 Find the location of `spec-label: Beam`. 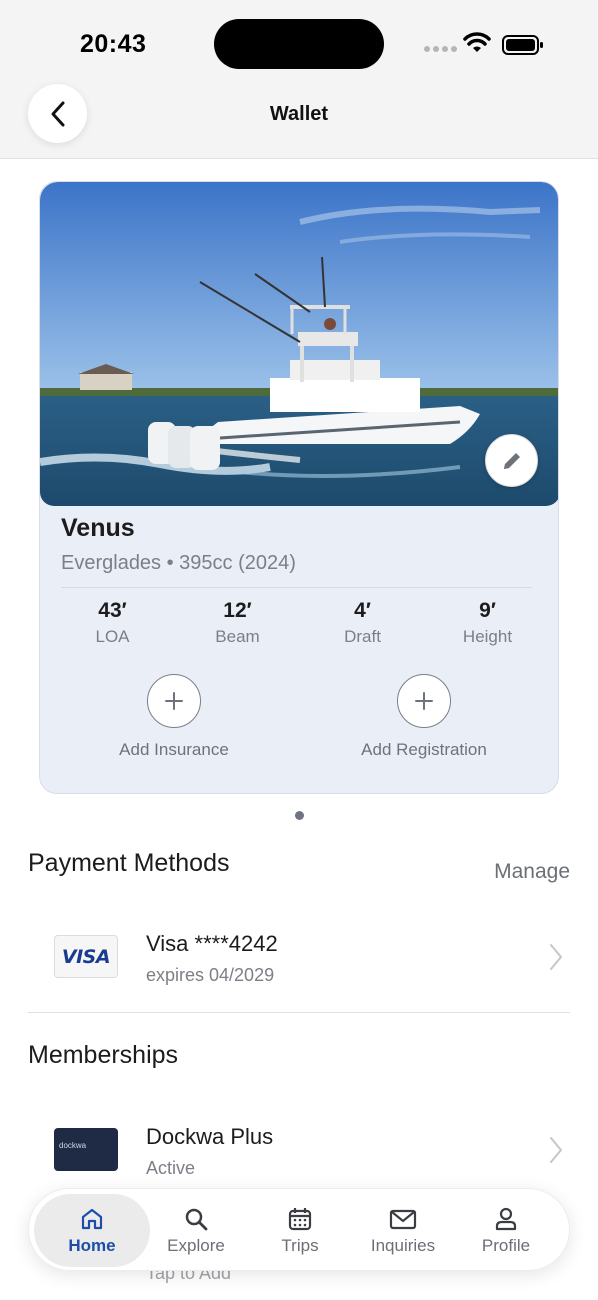

spec-label: Beam is located at coordinates (237, 636).